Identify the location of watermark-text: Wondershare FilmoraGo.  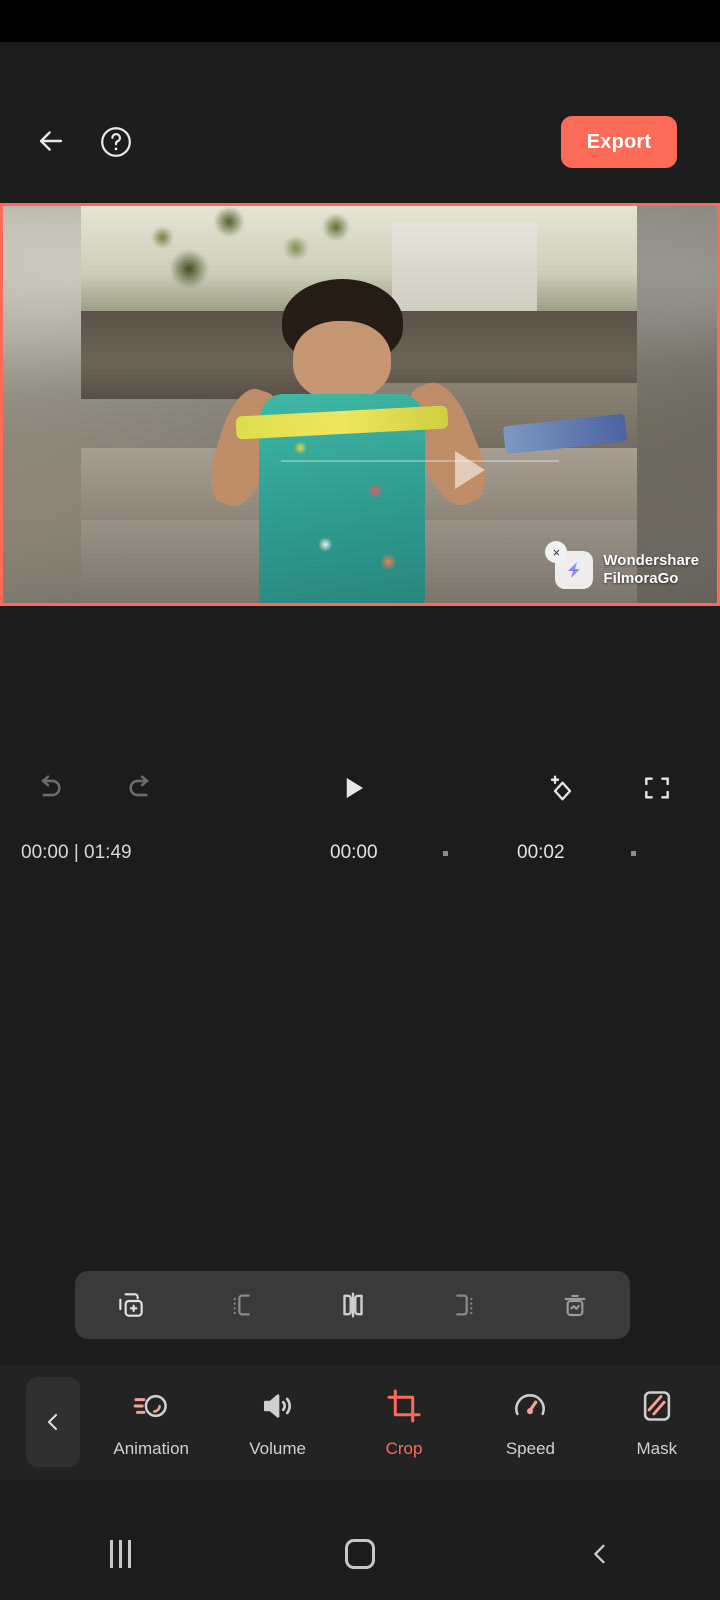
(651, 570).